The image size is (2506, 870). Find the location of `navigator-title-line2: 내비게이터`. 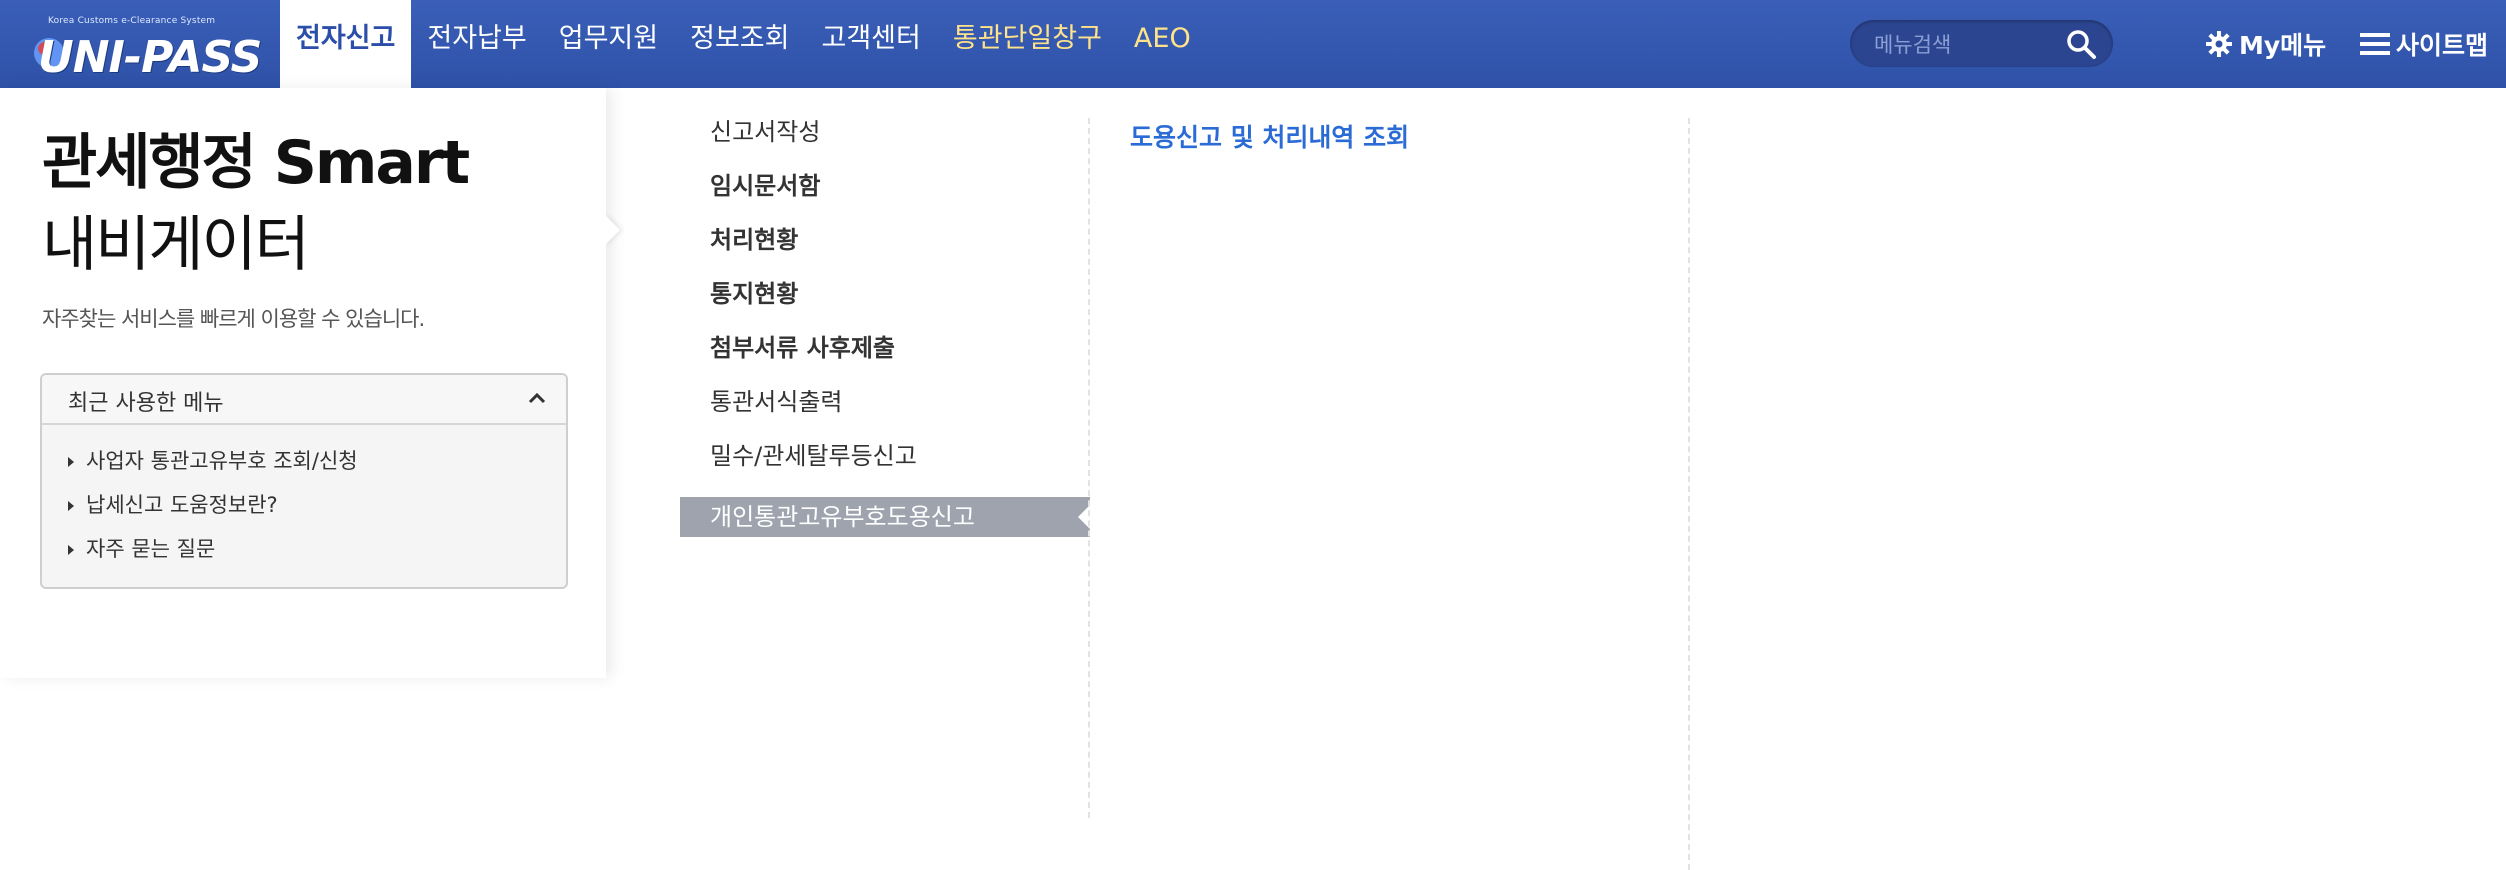

navigator-title-line2: 내비게이터 is located at coordinates (176, 245).